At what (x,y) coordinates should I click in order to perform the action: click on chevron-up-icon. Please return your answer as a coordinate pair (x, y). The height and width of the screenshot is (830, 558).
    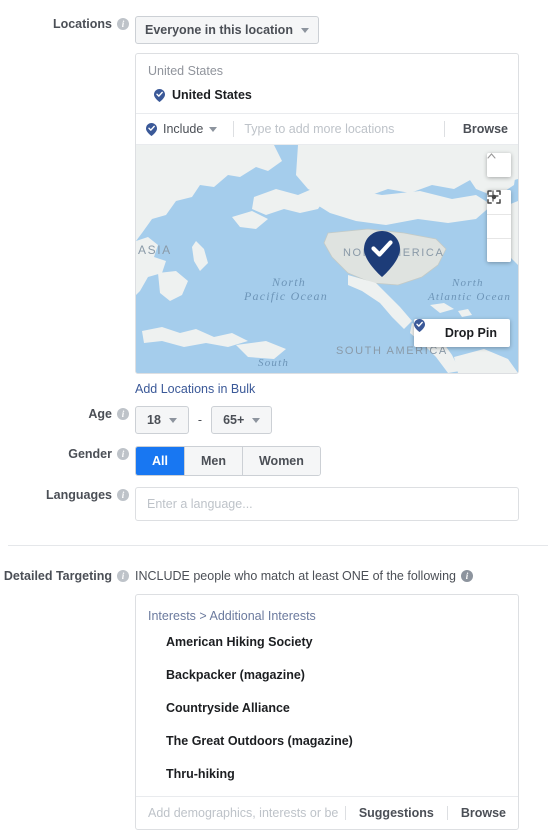
    Looking at the image, I should click on (499, 165).